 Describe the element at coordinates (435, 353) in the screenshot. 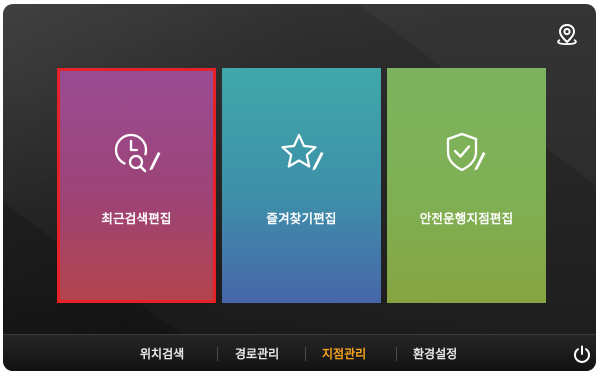

I see `tab-settings: 환경설정` at that location.